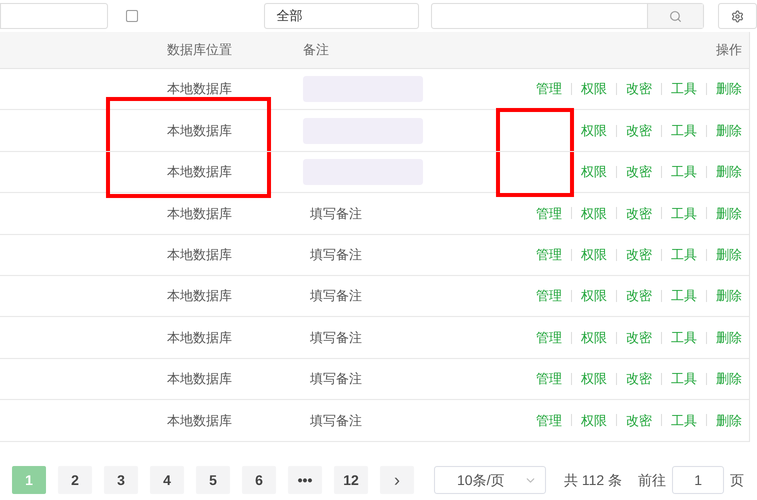 Image resolution: width=757 pixels, height=500 pixels. I want to click on page-button: 5, so click(213, 480).